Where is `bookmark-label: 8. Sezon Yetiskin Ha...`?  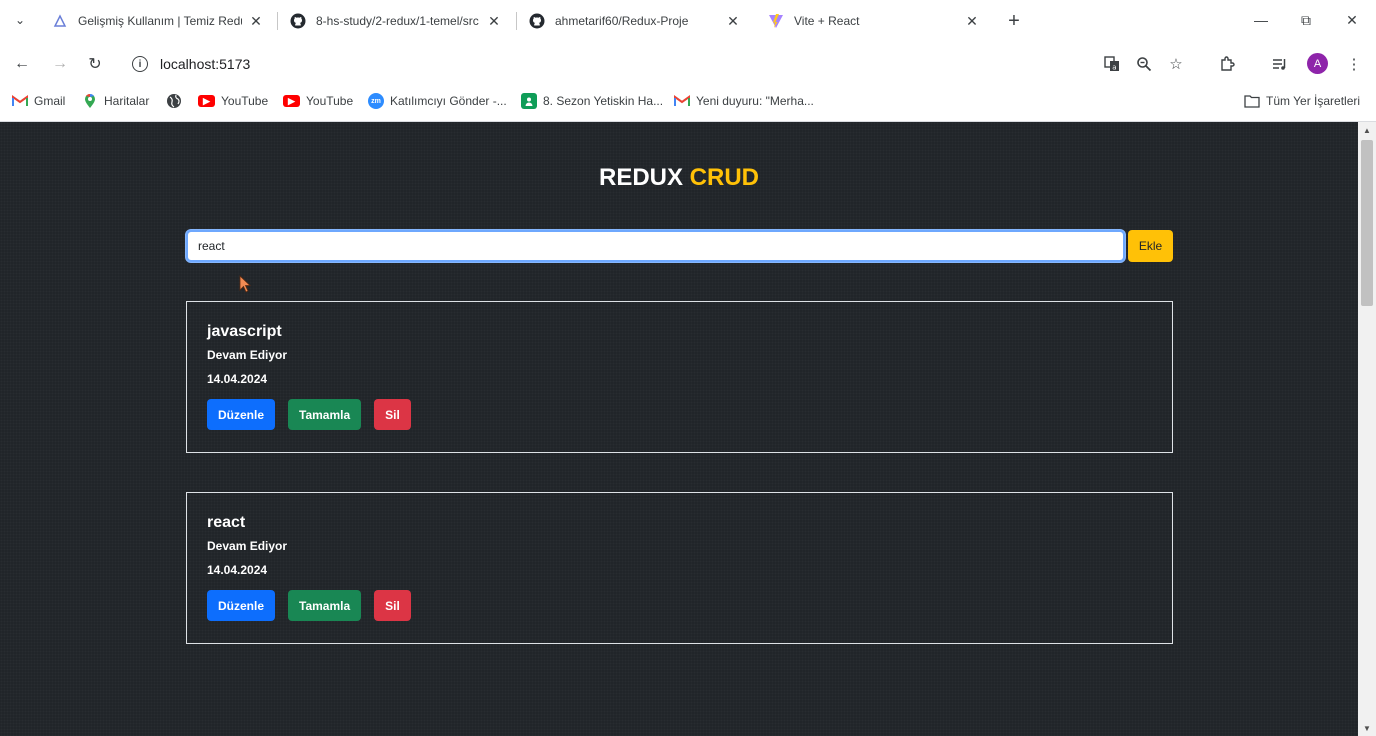
bookmark-label: 8. Sezon Yetiskin Ha... is located at coordinates (603, 101).